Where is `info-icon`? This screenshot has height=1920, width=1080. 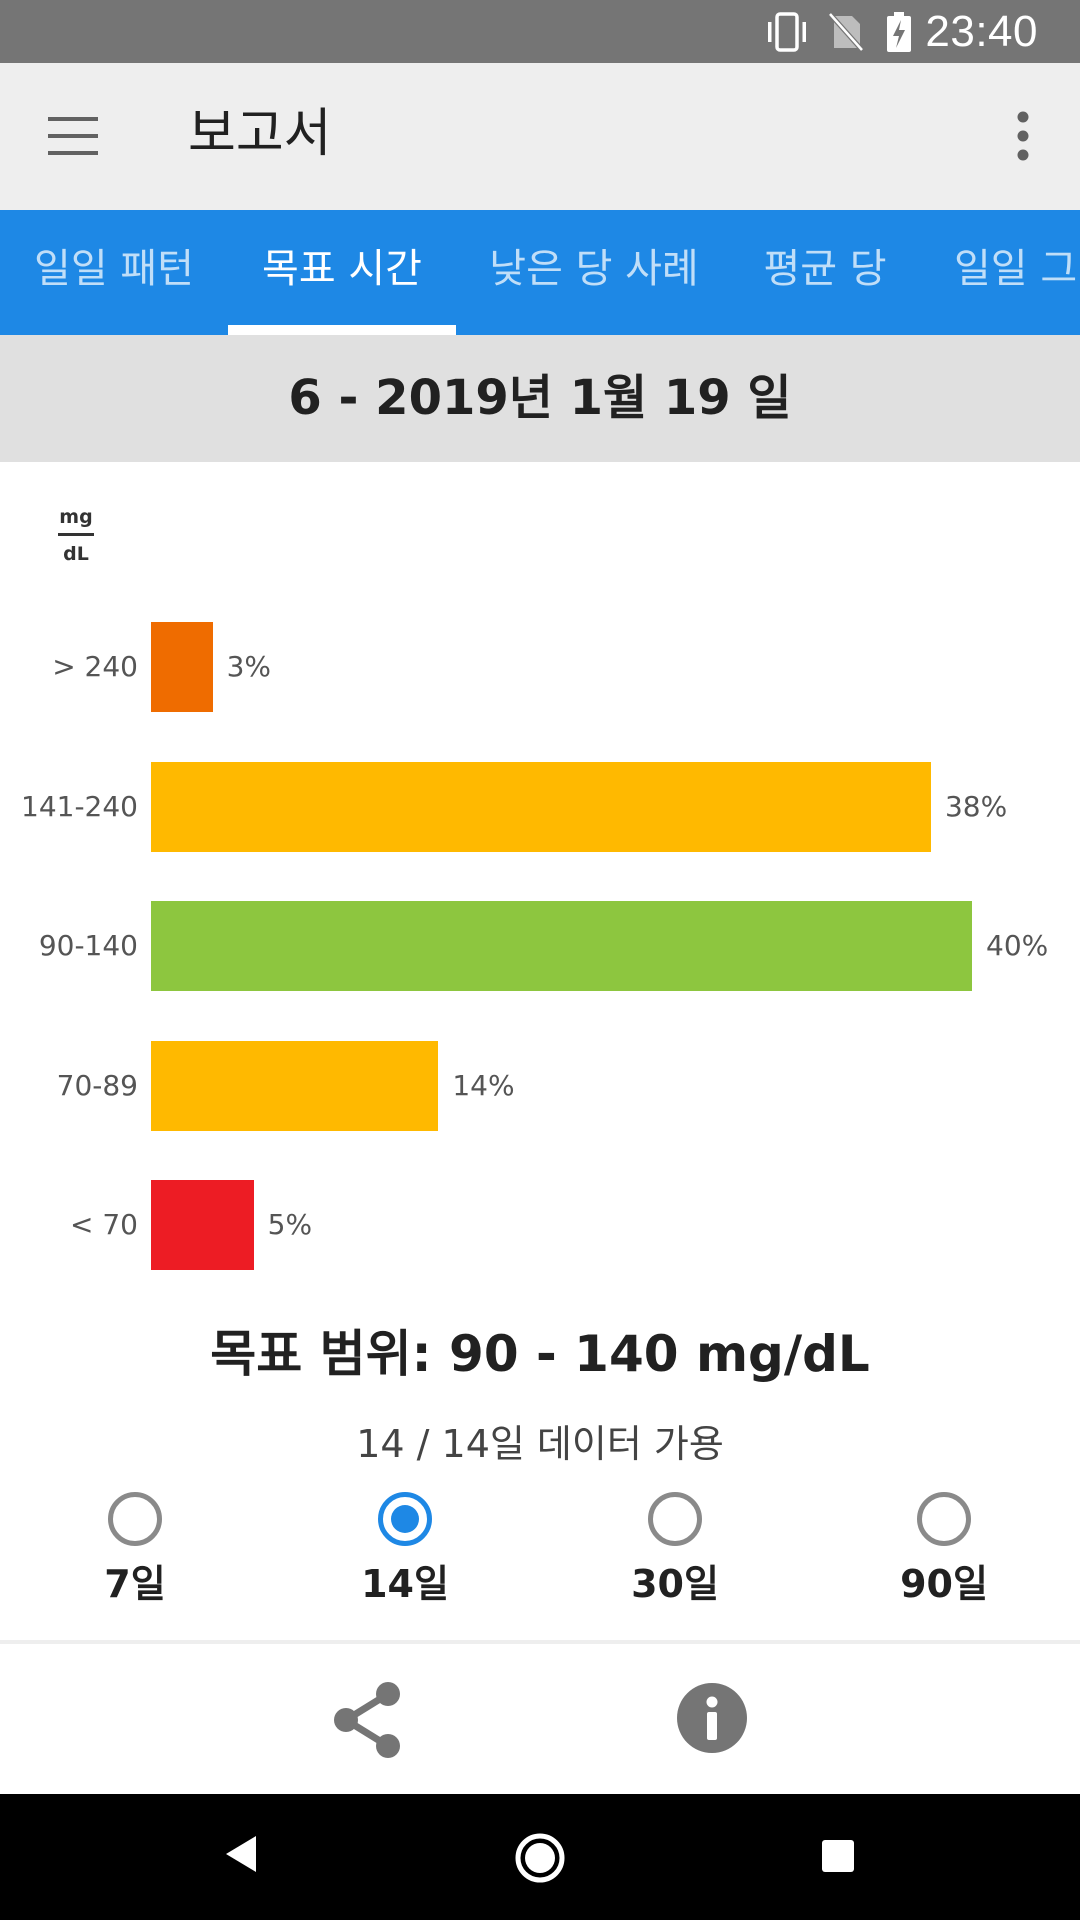
info-icon is located at coordinates (712, 1718).